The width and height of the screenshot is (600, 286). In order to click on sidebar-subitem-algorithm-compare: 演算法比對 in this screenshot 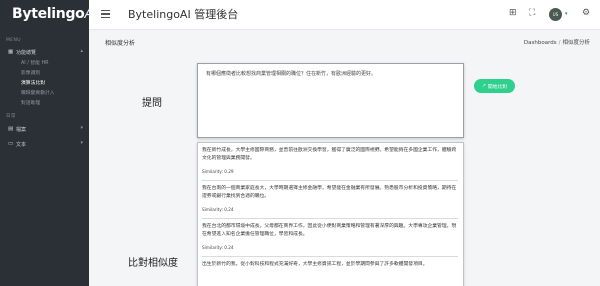, I will do `click(44, 82)`.